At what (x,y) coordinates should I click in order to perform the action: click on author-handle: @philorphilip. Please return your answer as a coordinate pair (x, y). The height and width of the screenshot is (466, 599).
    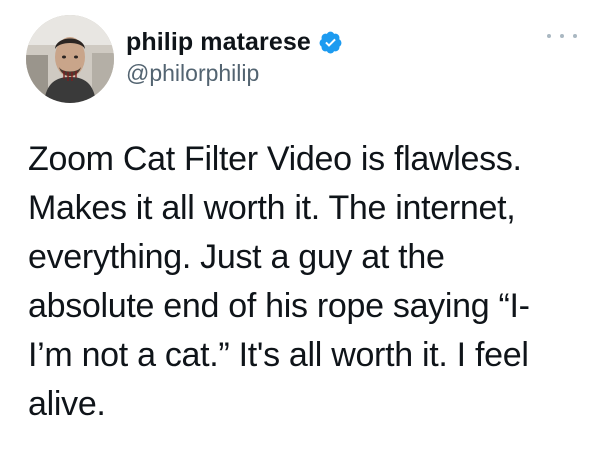
    Looking at the image, I should click on (192, 73).